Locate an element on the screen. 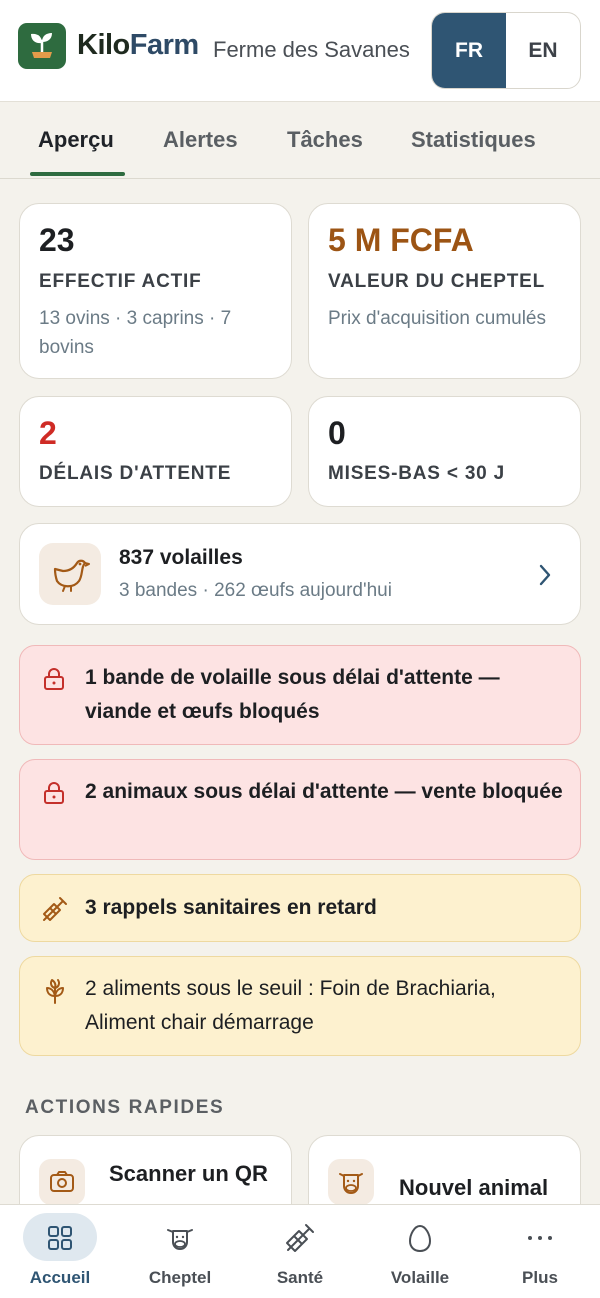 Image resolution: width=600 pixels, height=1298 pixels. logo is located at coordinates (42, 46).